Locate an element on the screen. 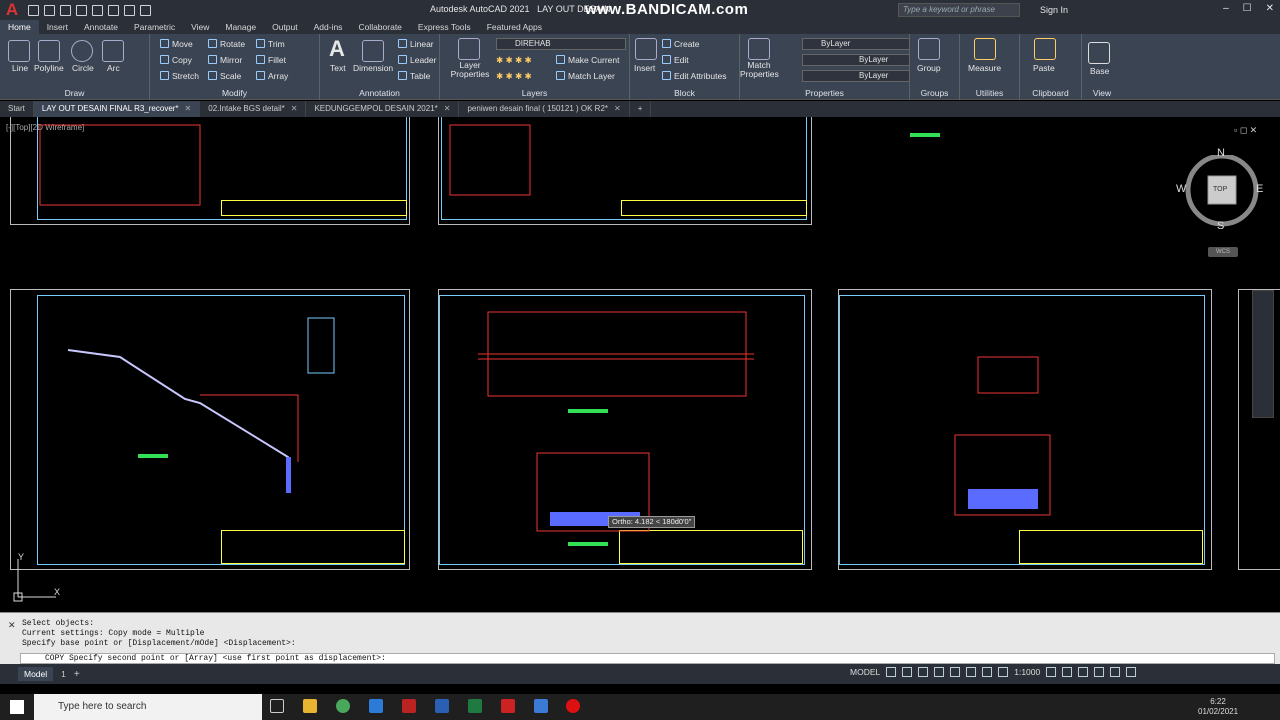 This screenshot has width=1280, height=720. cloud-icon is located at coordinates (97, 10).